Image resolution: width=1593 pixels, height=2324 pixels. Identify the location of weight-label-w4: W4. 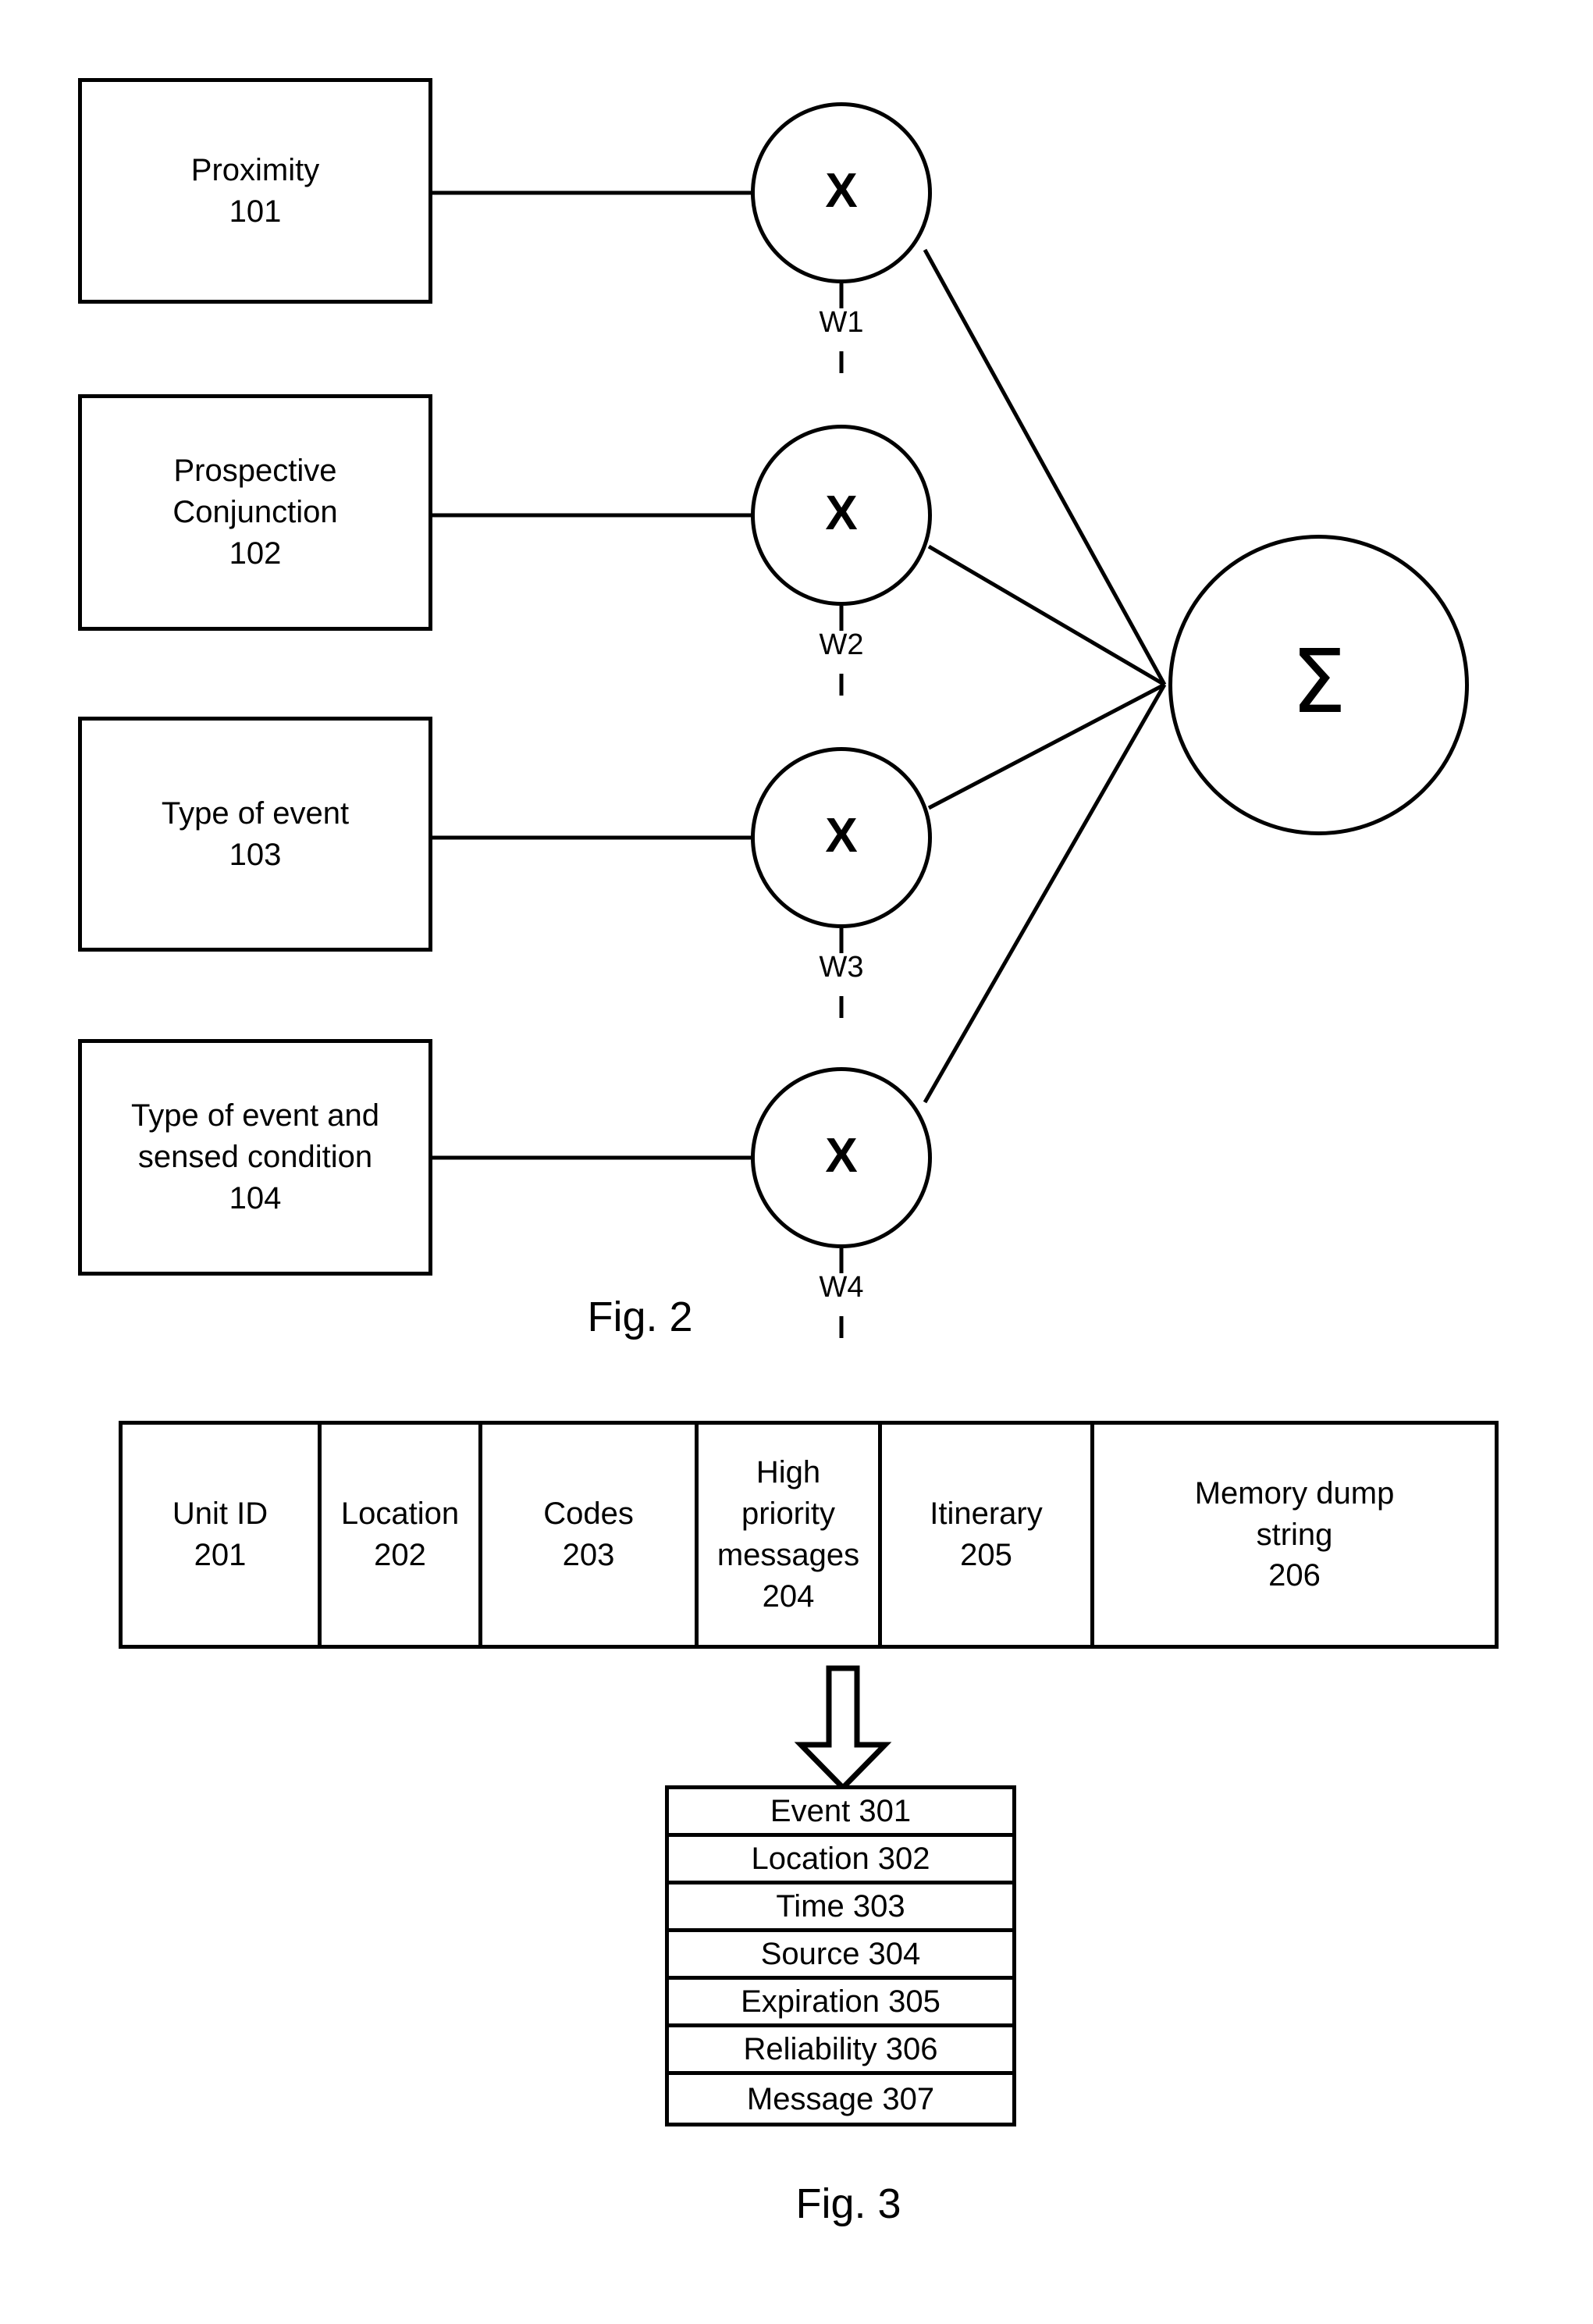
(841, 1287).